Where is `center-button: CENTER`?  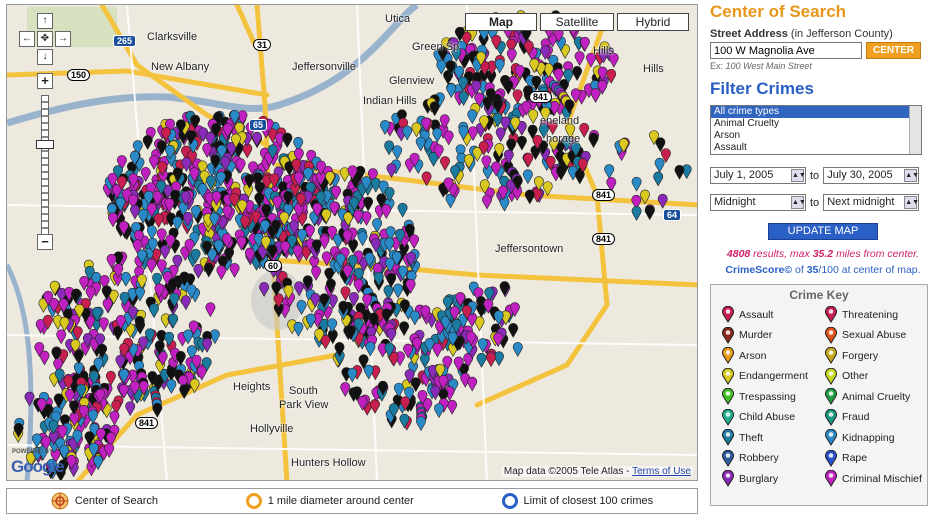 center-button: CENTER is located at coordinates (894, 50).